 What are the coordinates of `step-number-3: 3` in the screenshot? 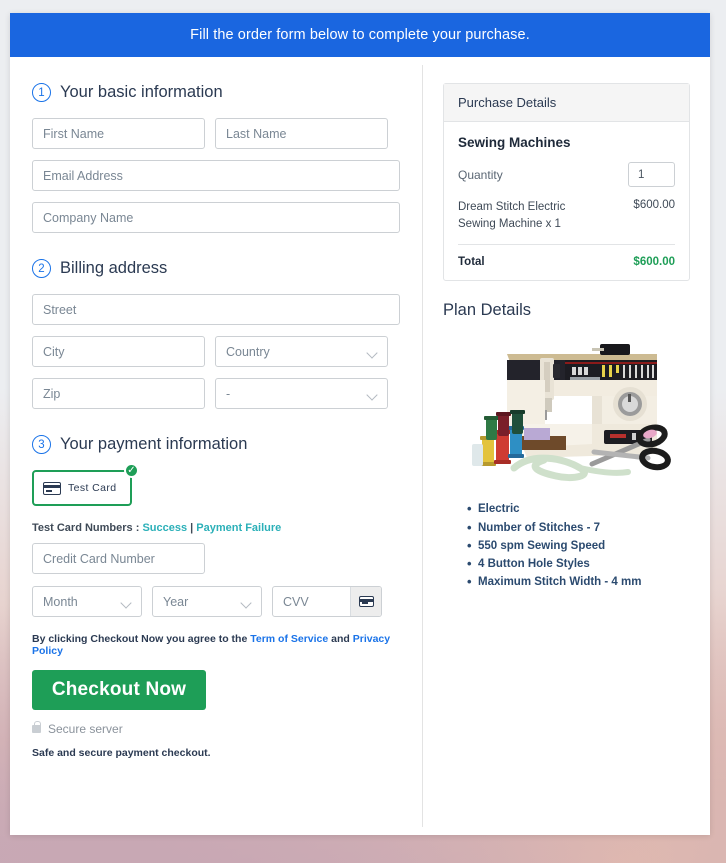 It's located at (41, 444).